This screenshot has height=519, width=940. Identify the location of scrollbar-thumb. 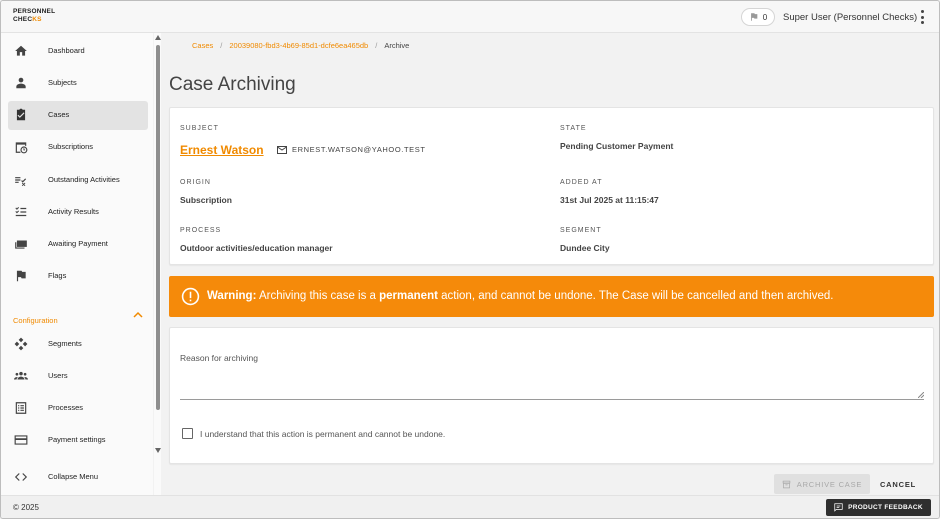
(158, 227).